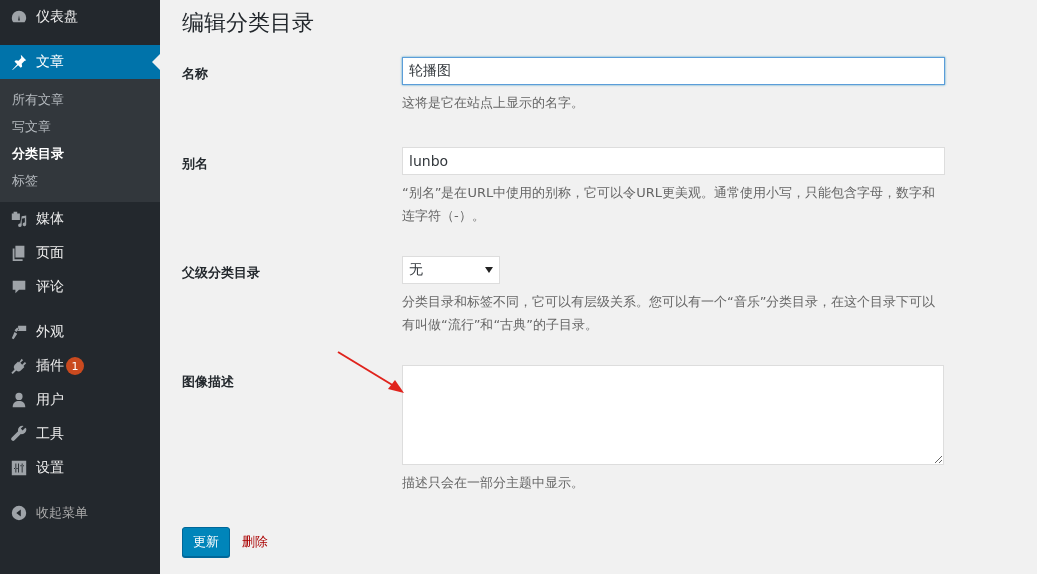 This screenshot has width=1037, height=574. What do you see at coordinates (493, 103) in the screenshot?
I see `field-description: 这将是它在站点上显示的名字。` at bounding box center [493, 103].